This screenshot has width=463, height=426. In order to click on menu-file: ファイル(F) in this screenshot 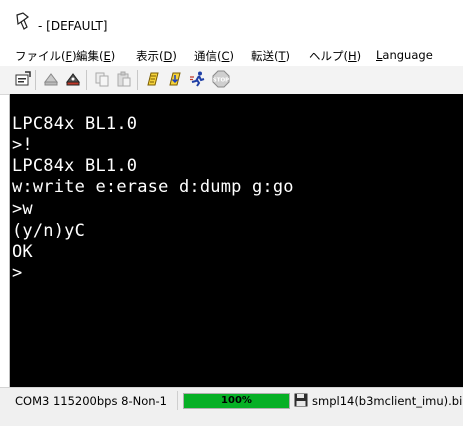, I will do `click(46, 56)`.